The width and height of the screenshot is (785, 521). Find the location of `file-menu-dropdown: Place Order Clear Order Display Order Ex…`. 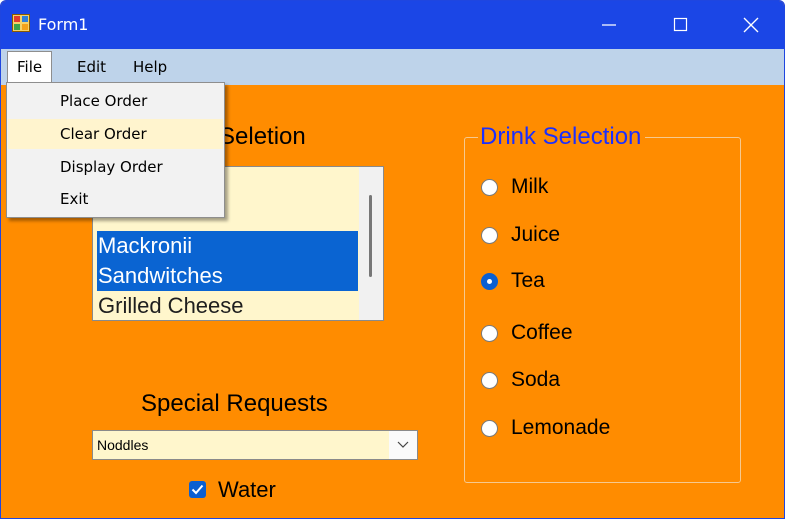

file-menu-dropdown: Place Order Clear Order Display Order Ex… is located at coordinates (115, 150).